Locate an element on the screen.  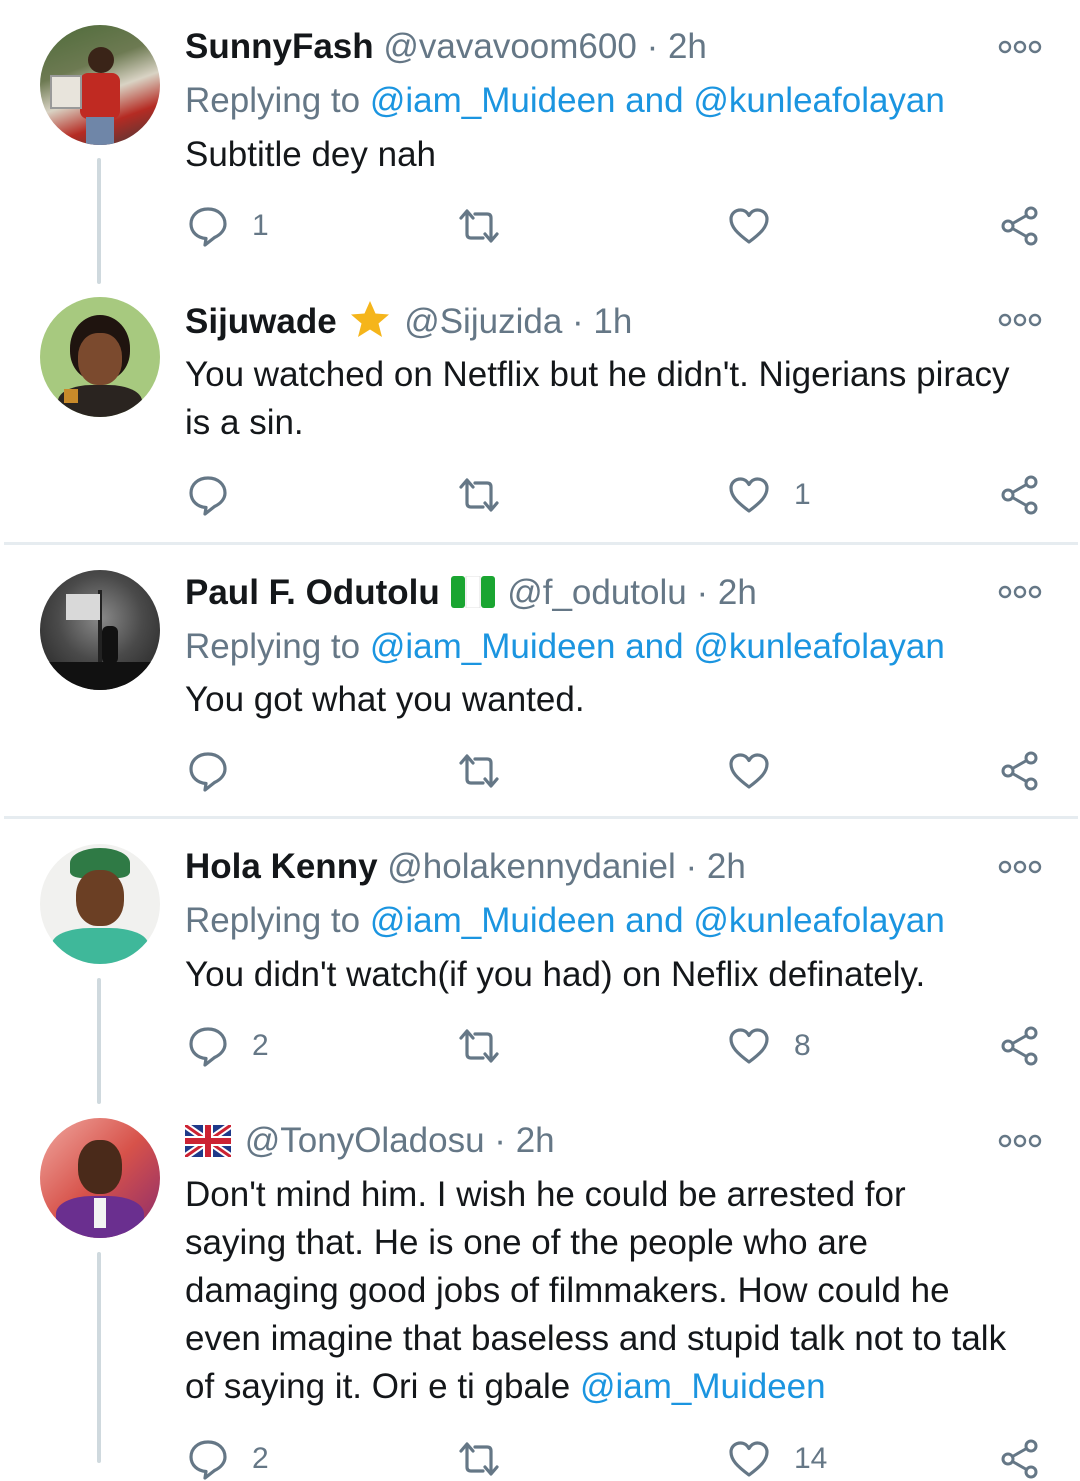
tweet-text: Subtitle dey nah is located at coordinates (311, 154).